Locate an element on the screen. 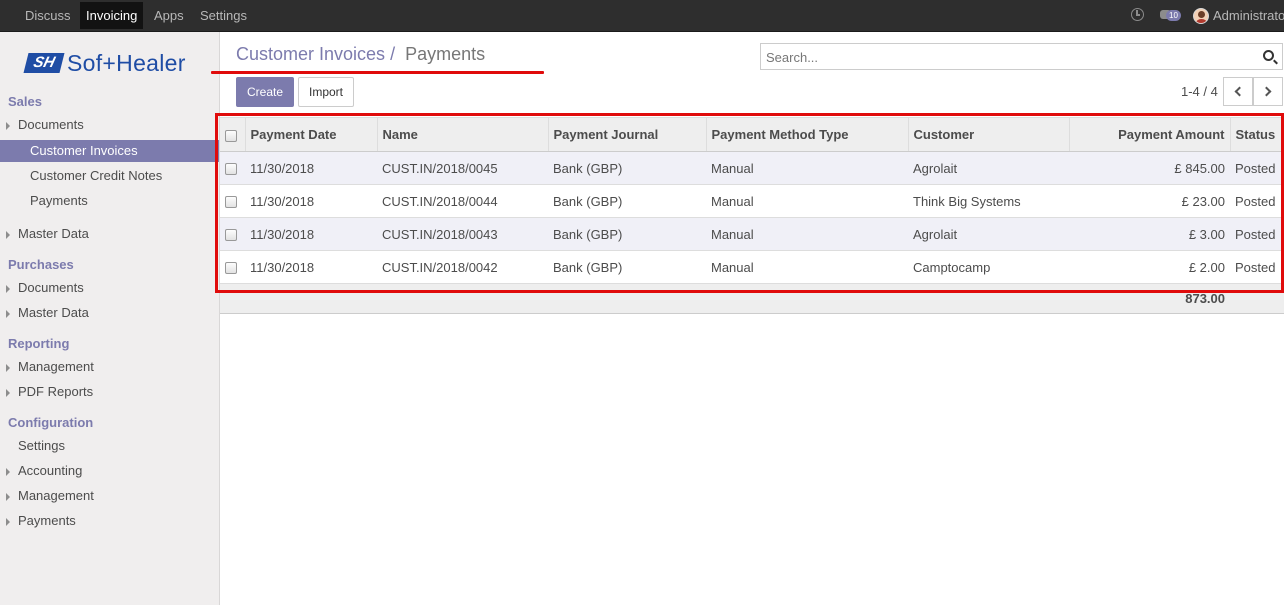  logo-text: Sof+Healer is located at coordinates (126, 63).